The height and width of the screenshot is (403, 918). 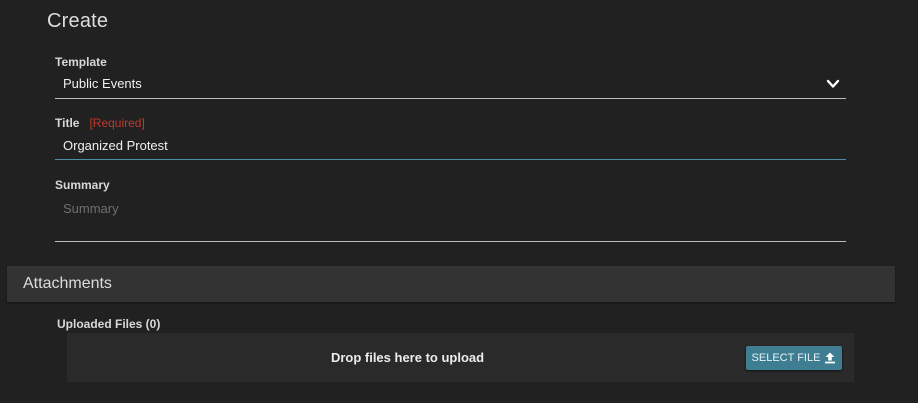 I want to click on template-select-value: Public Events, so click(x=102, y=83).